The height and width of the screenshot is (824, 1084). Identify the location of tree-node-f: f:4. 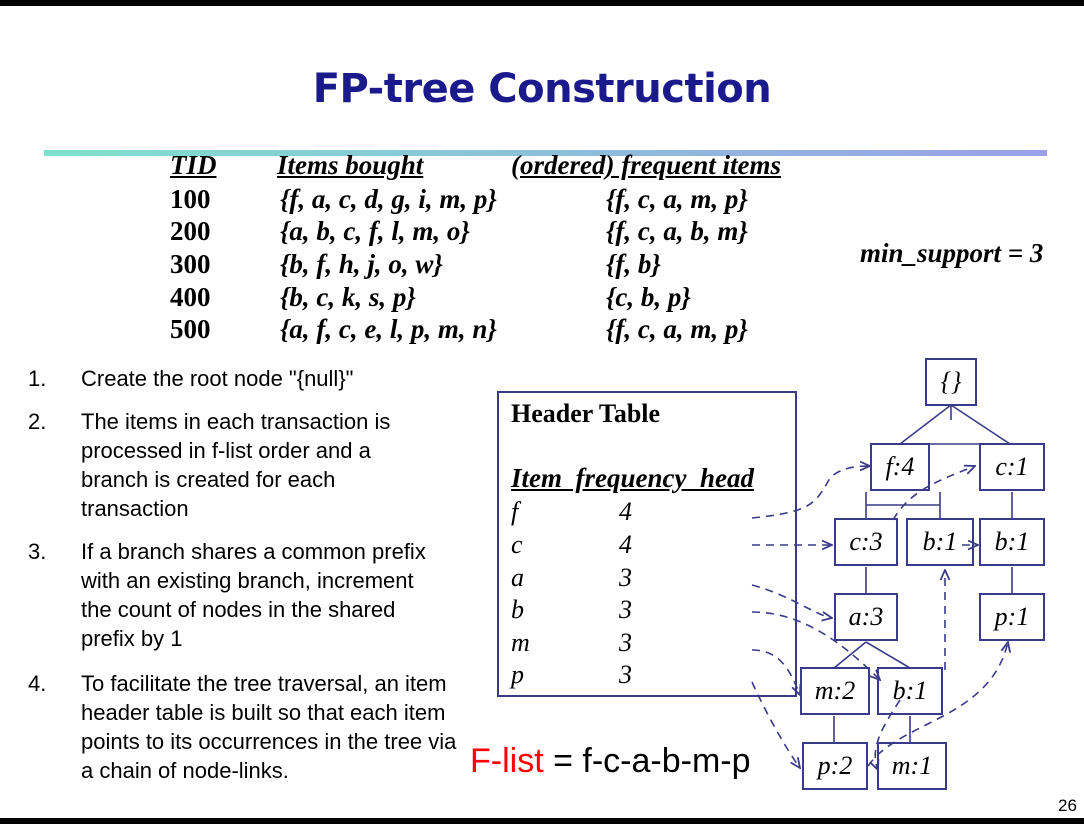
(900, 467).